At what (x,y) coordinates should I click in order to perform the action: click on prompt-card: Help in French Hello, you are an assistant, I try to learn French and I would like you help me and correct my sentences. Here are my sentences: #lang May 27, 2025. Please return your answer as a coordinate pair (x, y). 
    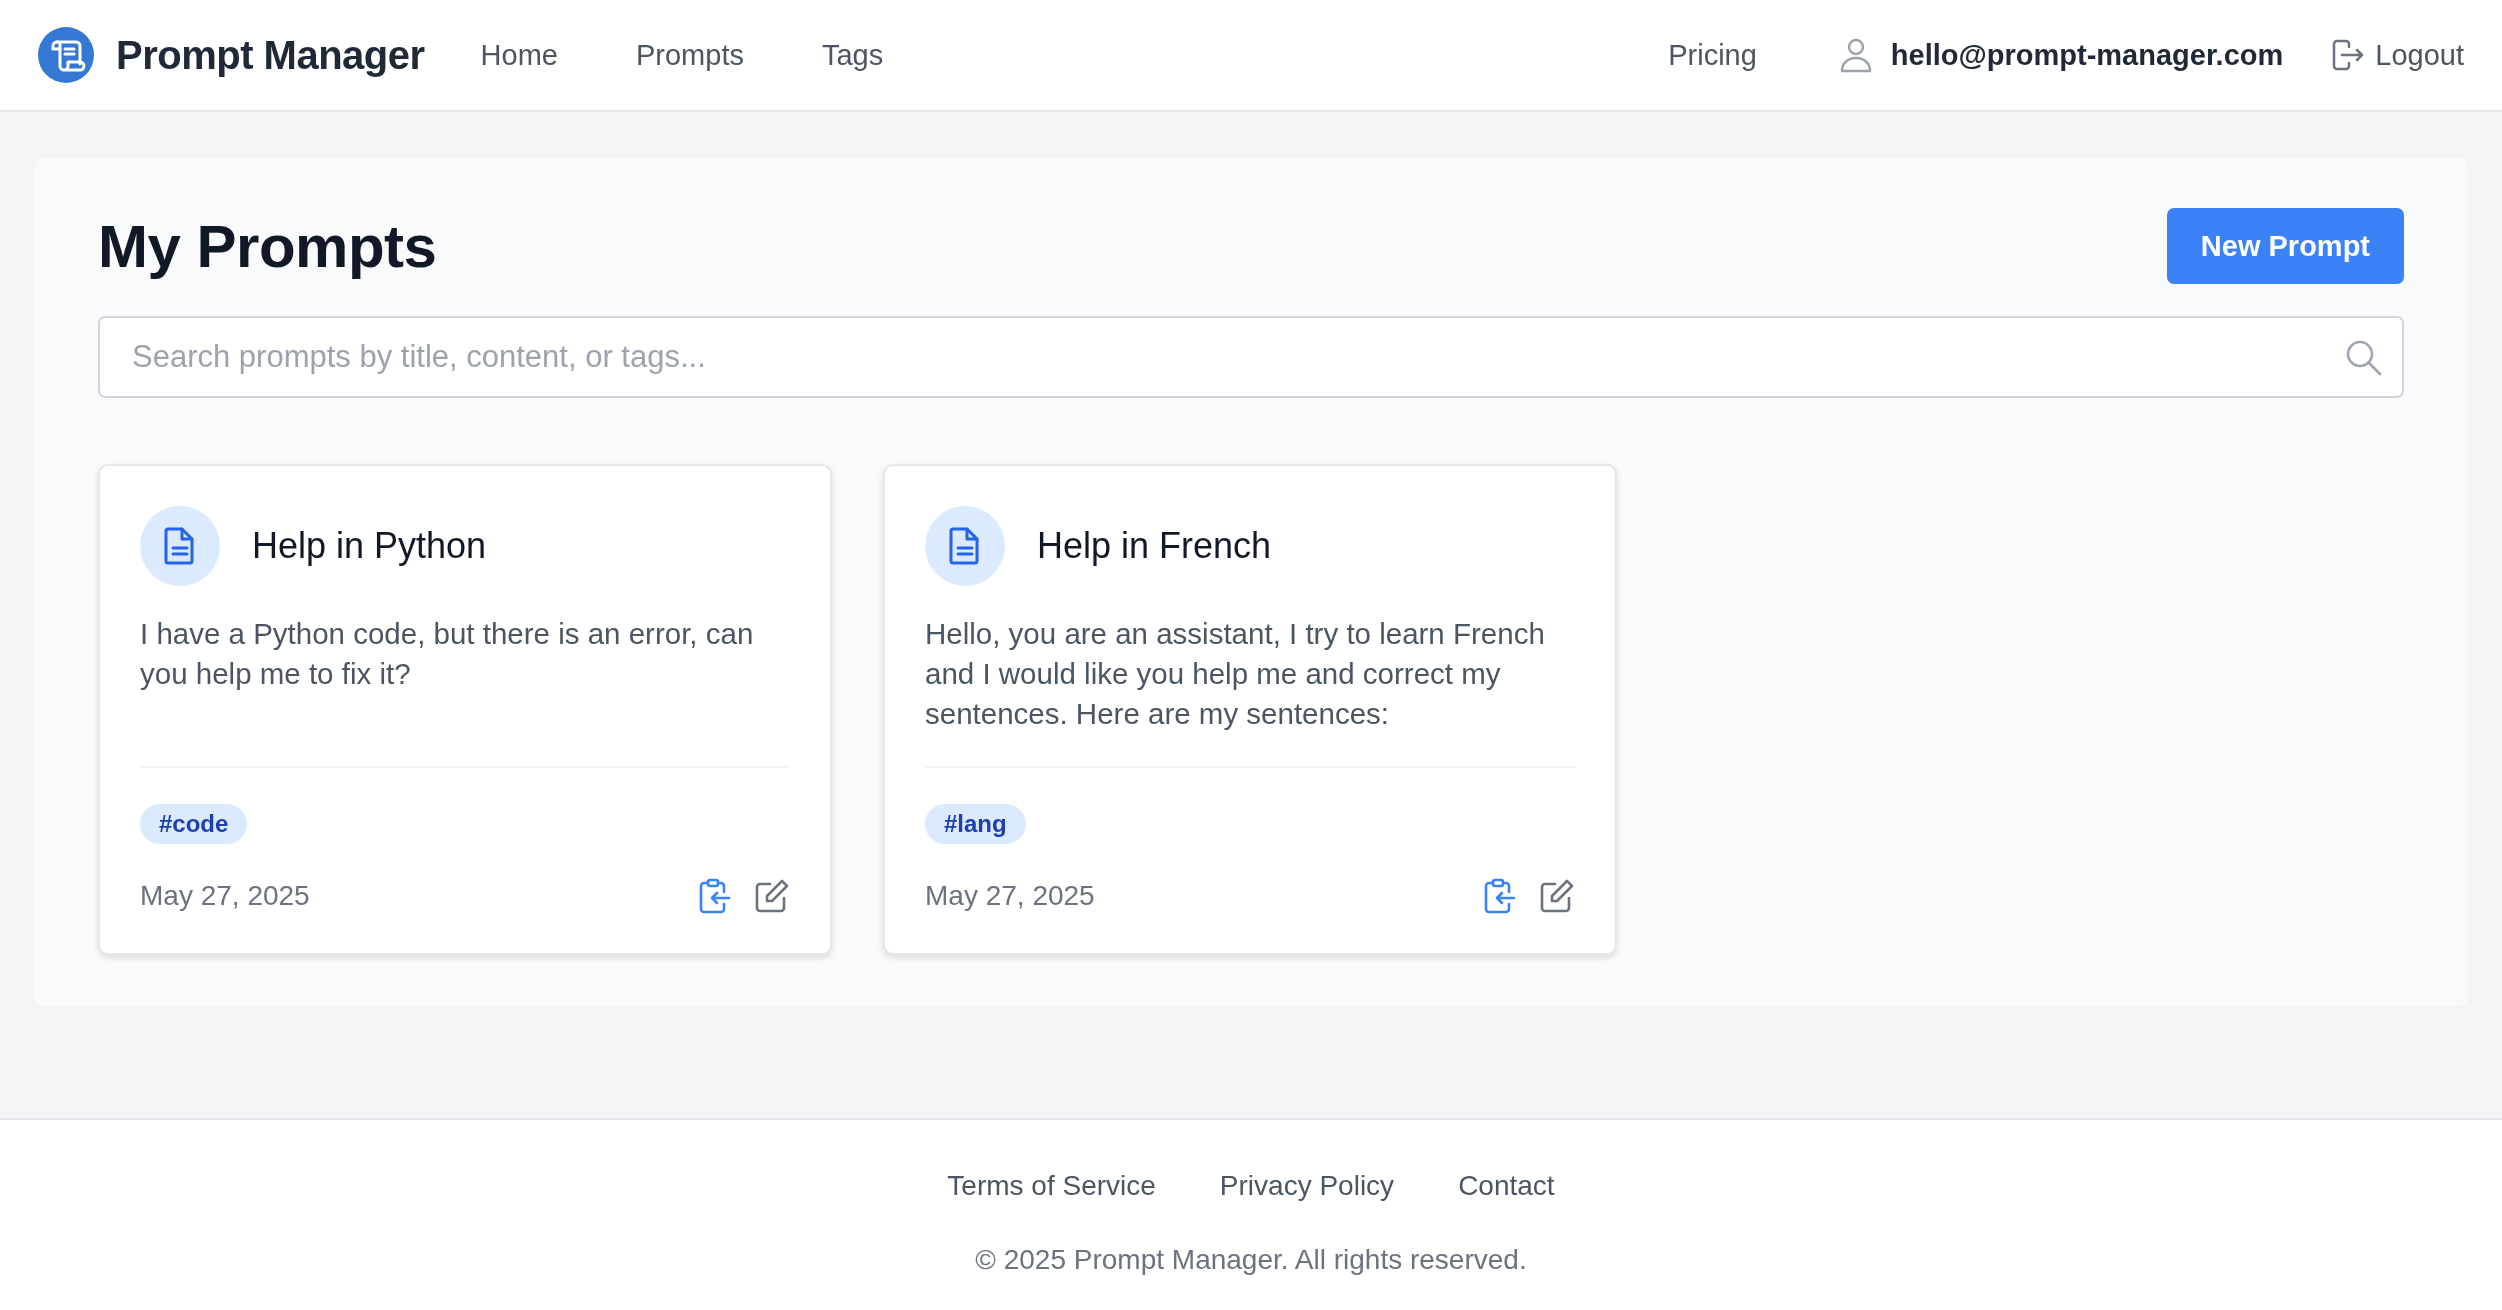
    Looking at the image, I should click on (1250, 709).